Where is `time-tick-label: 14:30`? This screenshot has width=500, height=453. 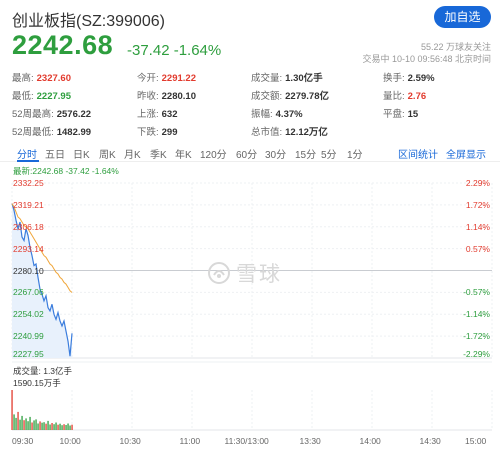 time-tick-label: 14:30 is located at coordinates (430, 441).